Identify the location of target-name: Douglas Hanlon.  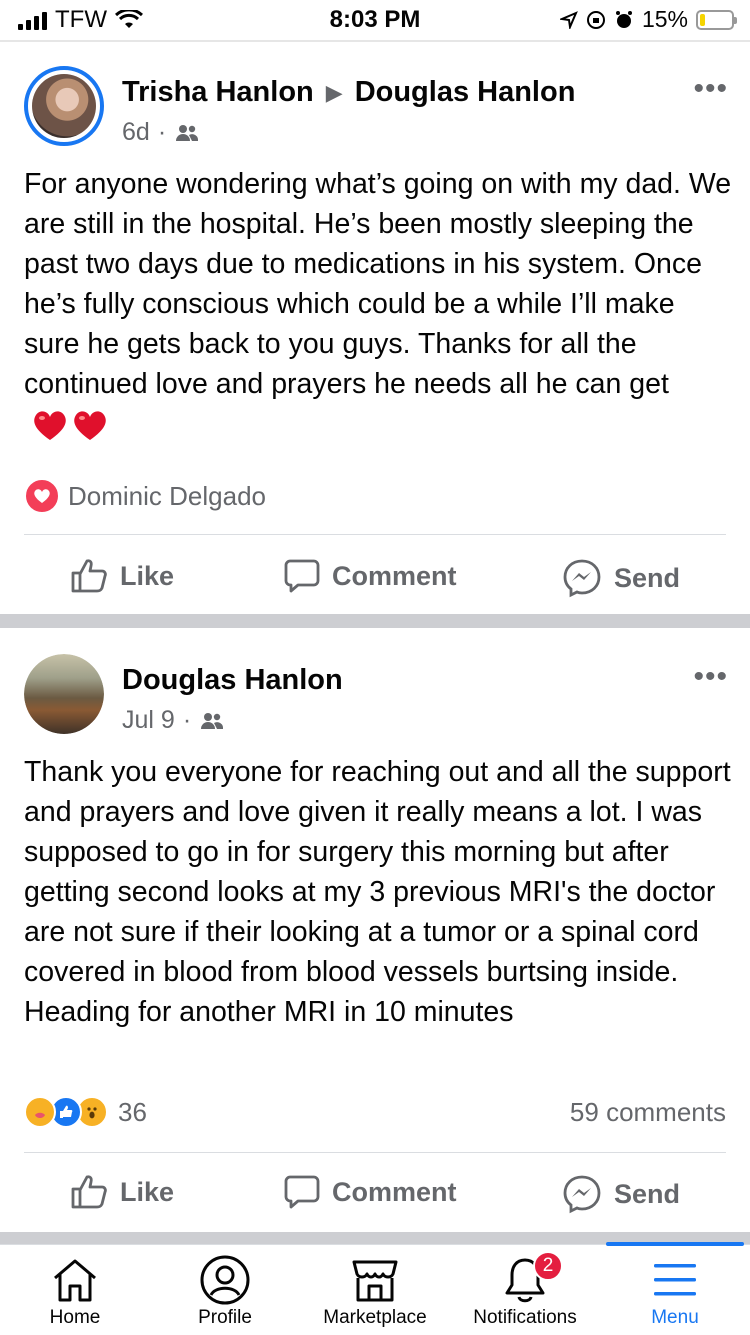
(465, 92).